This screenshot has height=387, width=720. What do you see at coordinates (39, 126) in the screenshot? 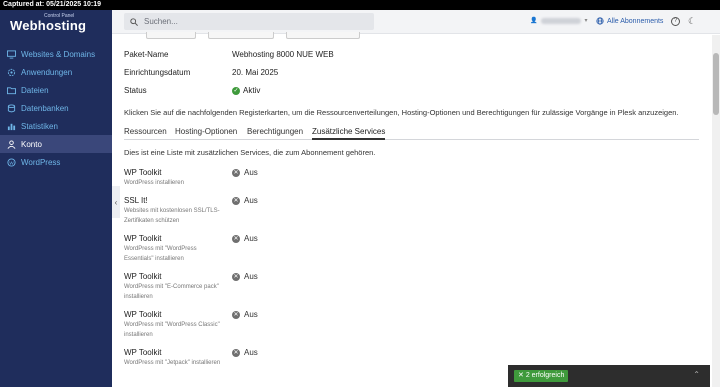
I see `sidebar-item-label: Statistiken` at bounding box center [39, 126].